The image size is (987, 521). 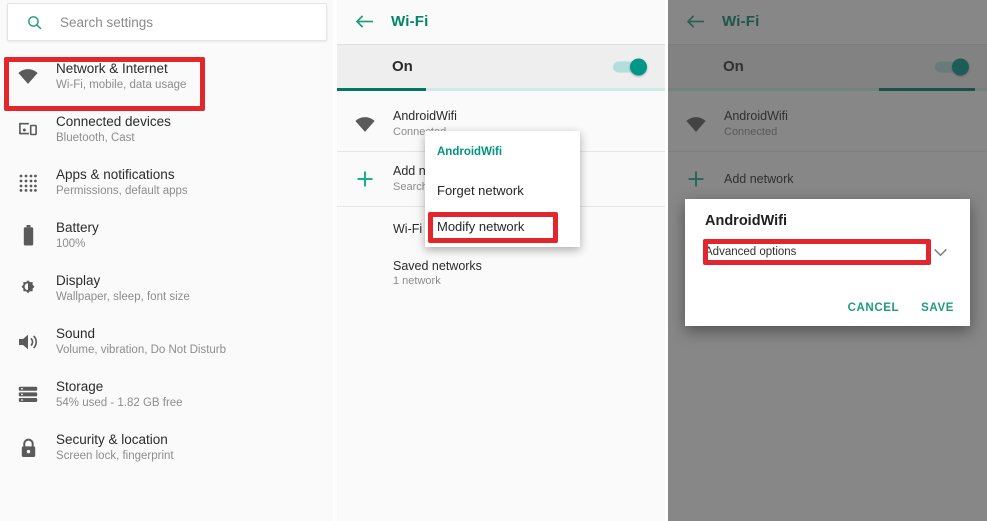 I want to click on wifi-toggle-row: On, so click(x=501, y=66).